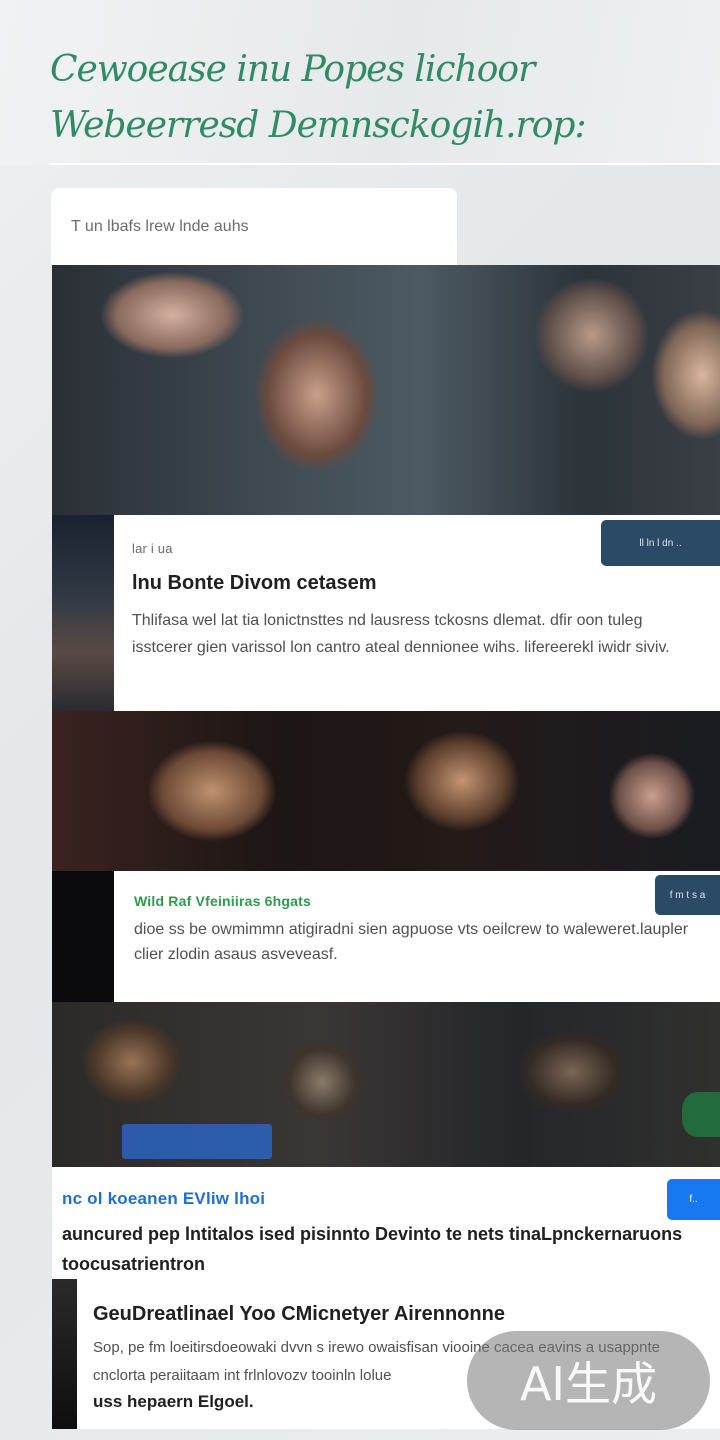 This screenshot has width=720, height=1440. I want to click on ai-generated-watermark: AI生成, so click(588, 1380).